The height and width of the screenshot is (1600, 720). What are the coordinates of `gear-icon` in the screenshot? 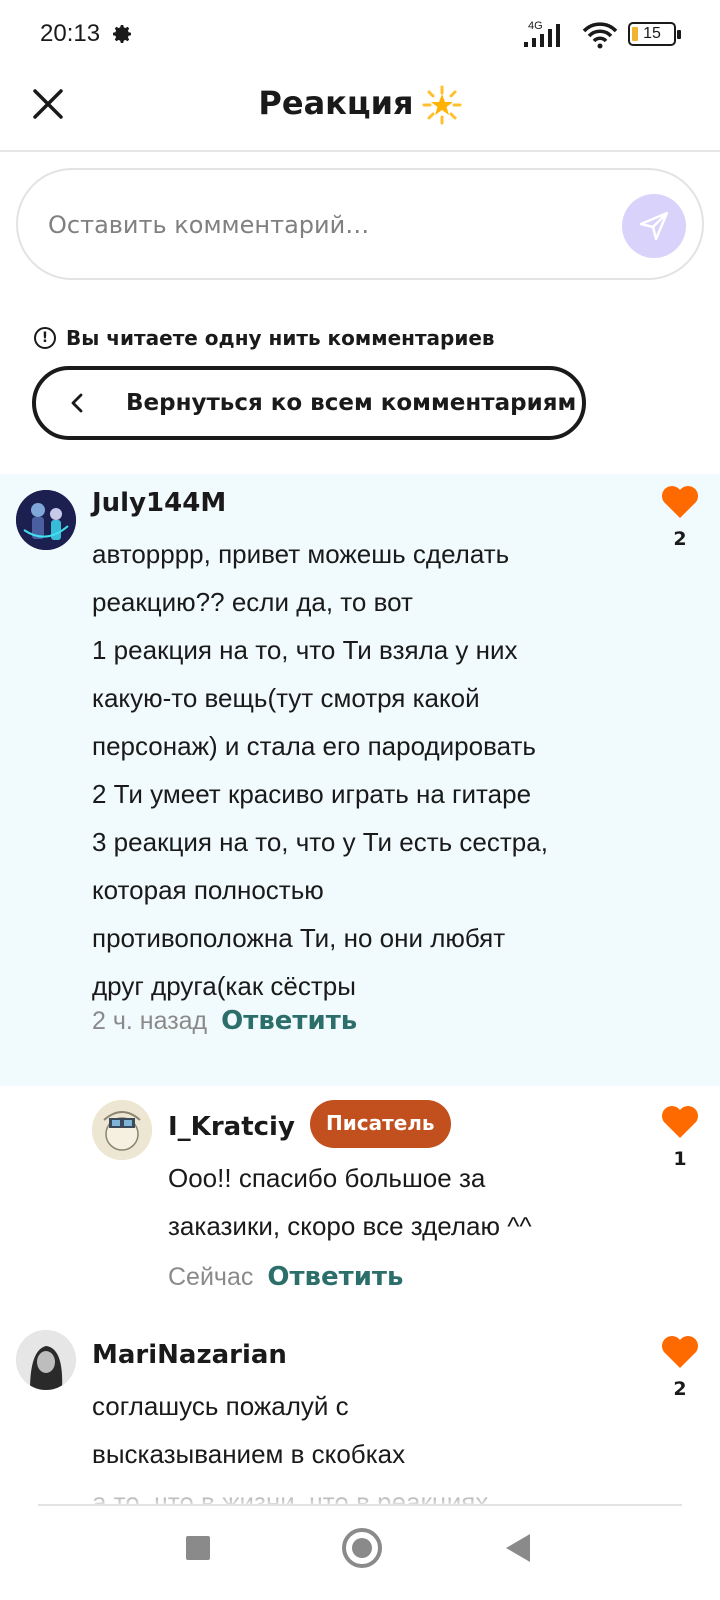 It's located at (122, 34).